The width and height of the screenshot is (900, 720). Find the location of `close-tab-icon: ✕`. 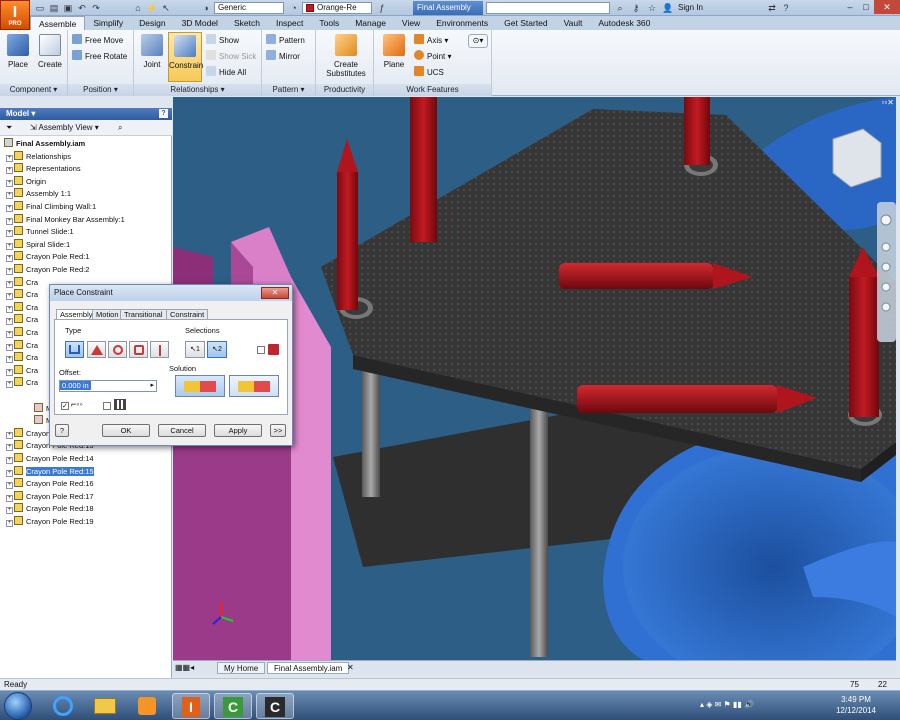

close-tab-icon: ✕ is located at coordinates (350, 668).